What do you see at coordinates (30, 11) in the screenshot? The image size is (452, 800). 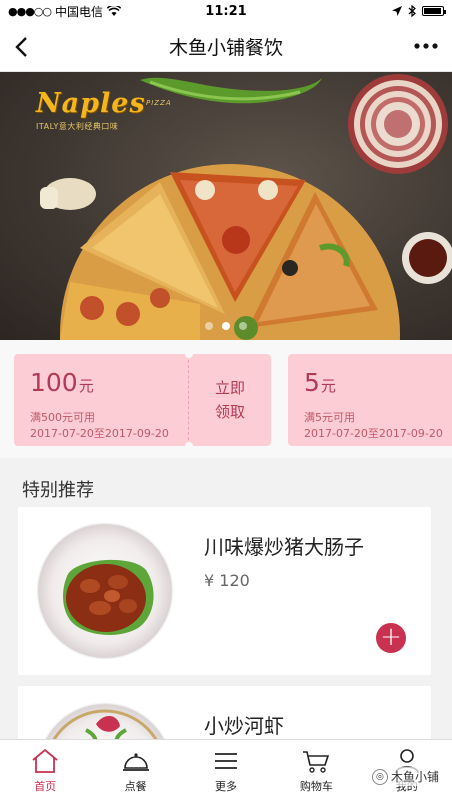 I see `signal-icon: ●●●○○` at bounding box center [30, 11].